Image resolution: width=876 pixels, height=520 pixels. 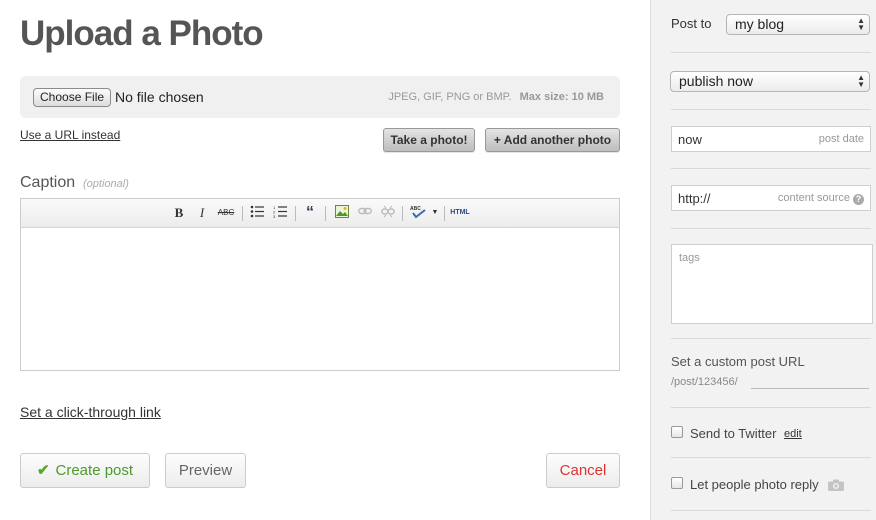 What do you see at coordinates (435, 213) in the screenshot?
I see `spellcheck-dropdown-icon: ▼` at bounding box center [435, 213].